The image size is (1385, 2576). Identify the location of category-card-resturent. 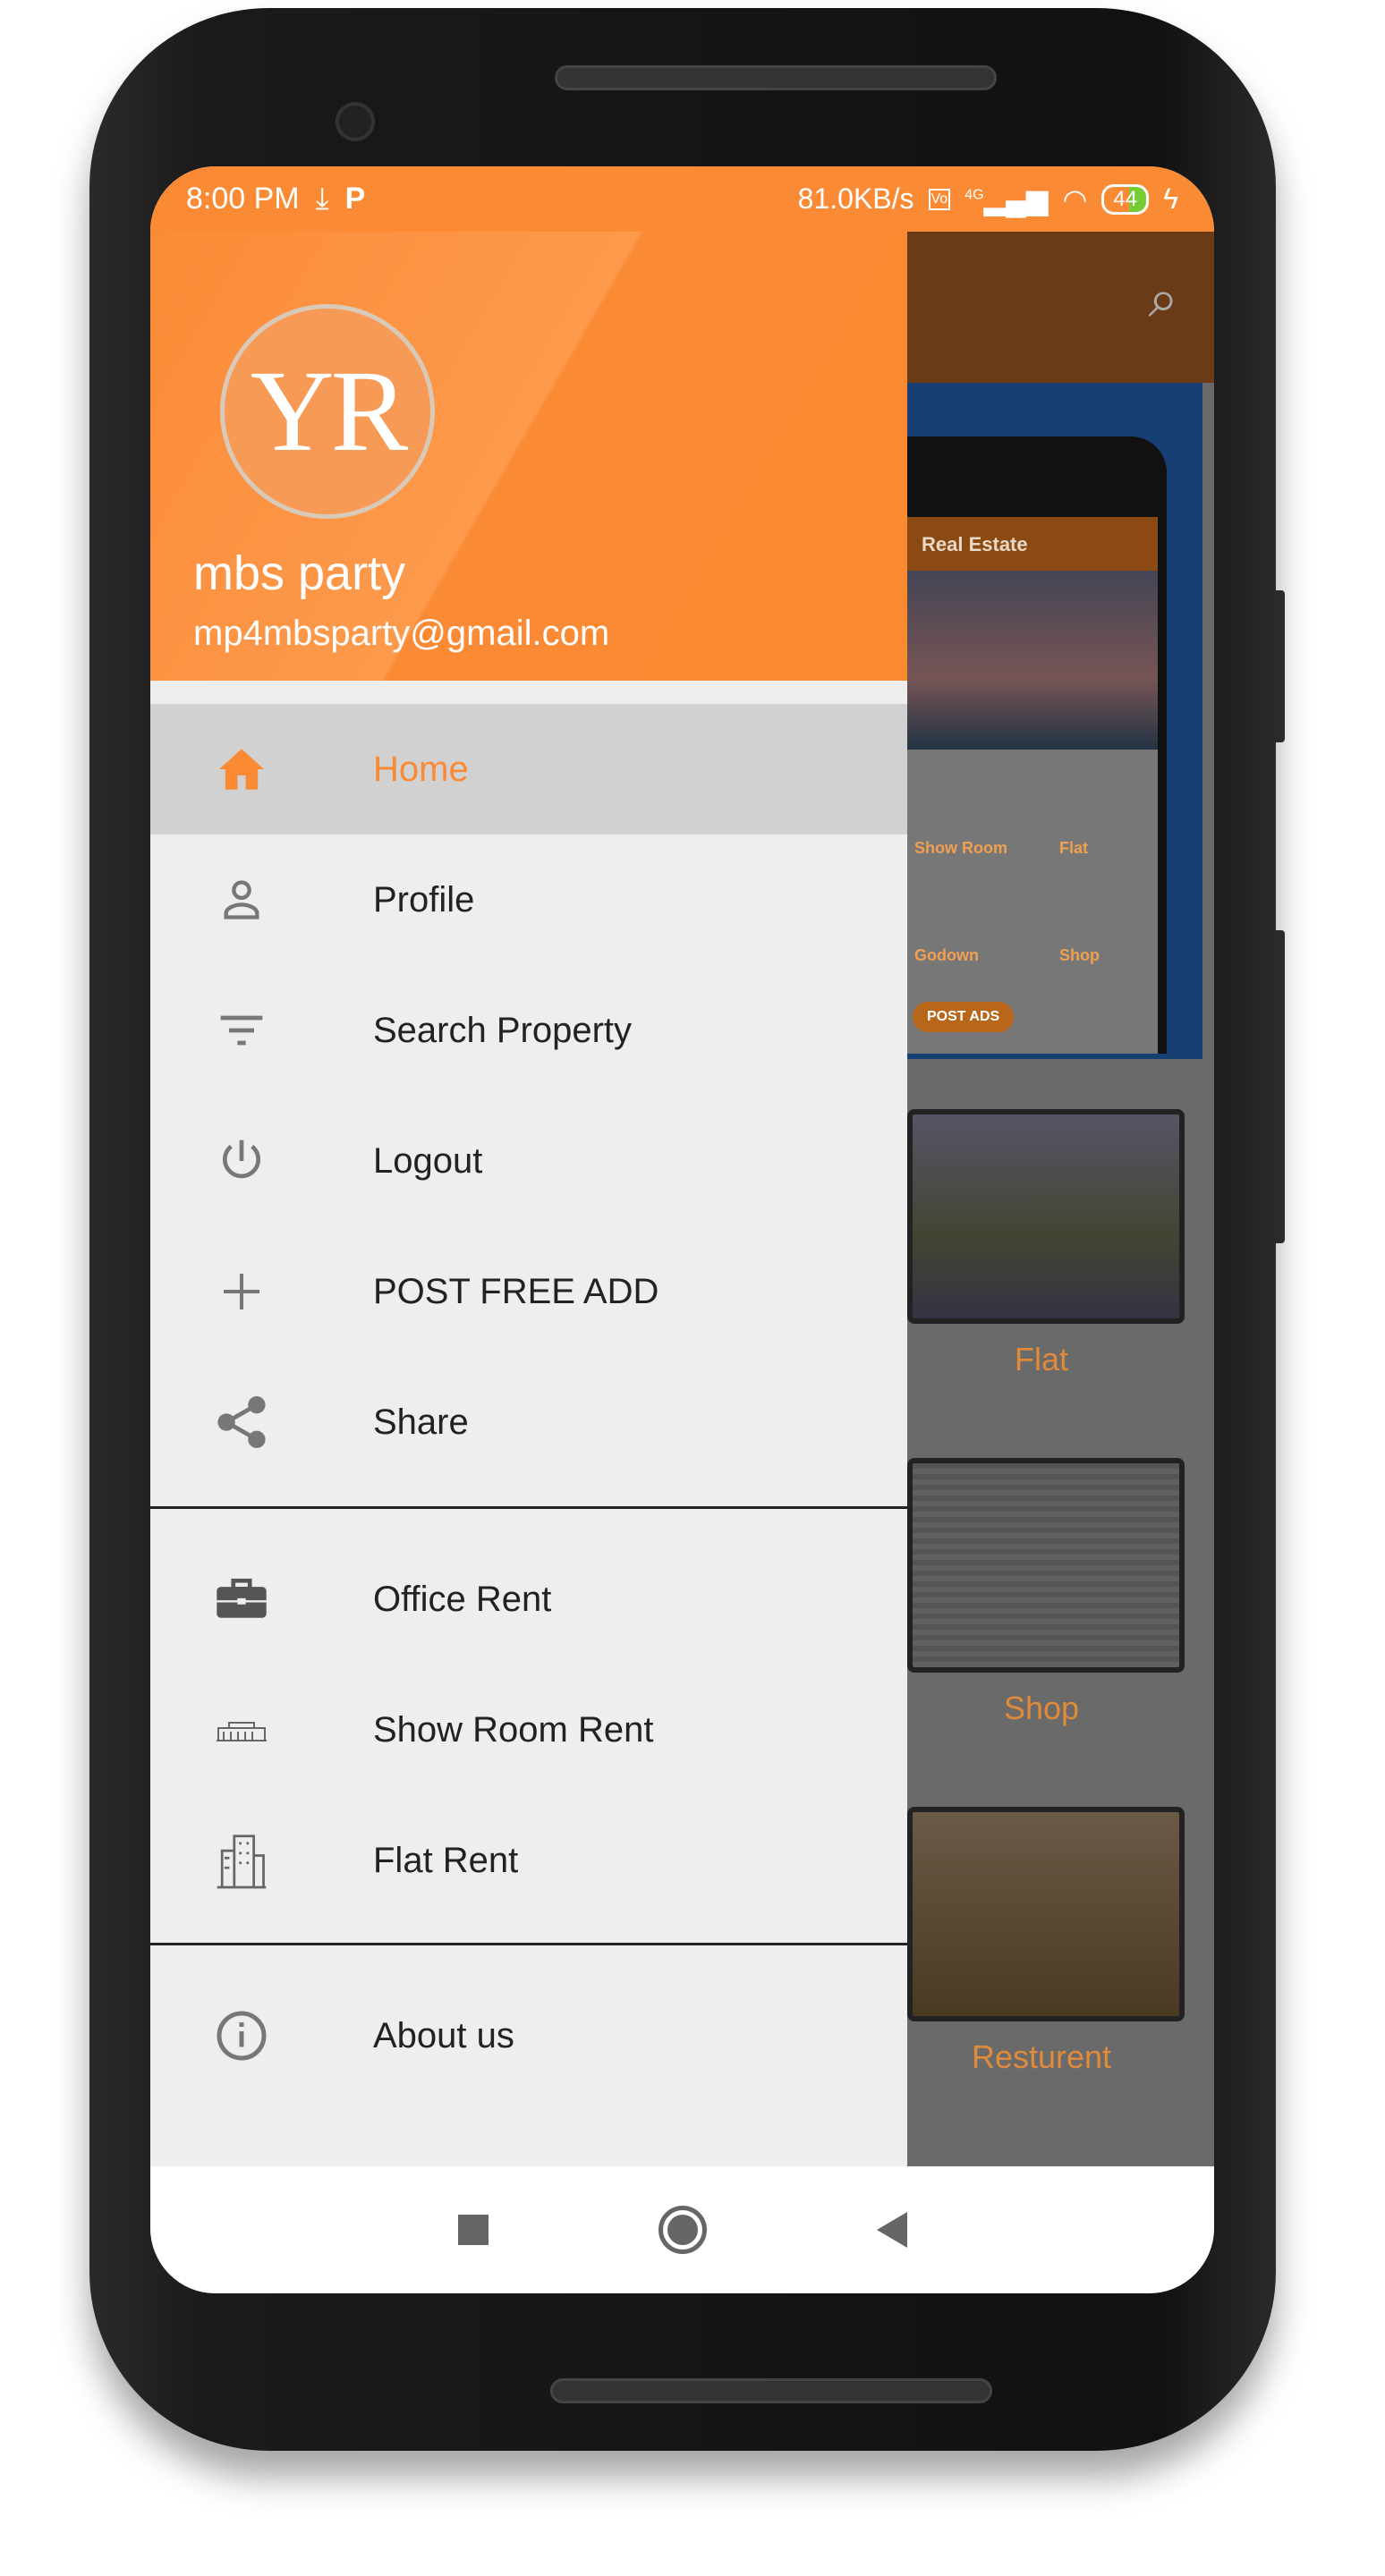
(1046, 1914).